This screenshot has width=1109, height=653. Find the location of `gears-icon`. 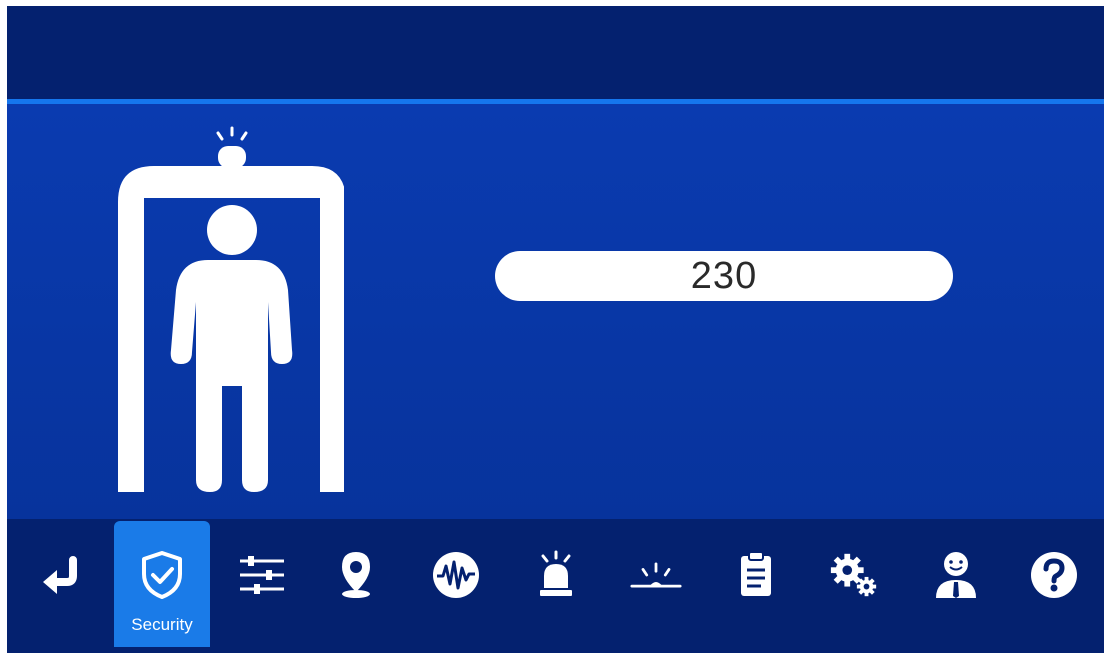

gears-icon is located at coordinates (854, 575).